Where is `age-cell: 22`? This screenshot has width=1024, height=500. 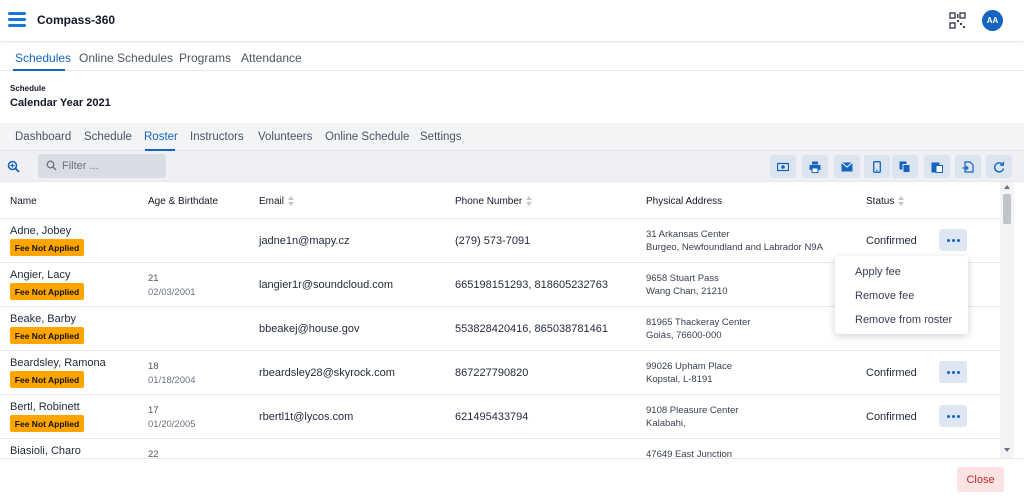
age-cell: 22 is located at coordinates (153, 453).